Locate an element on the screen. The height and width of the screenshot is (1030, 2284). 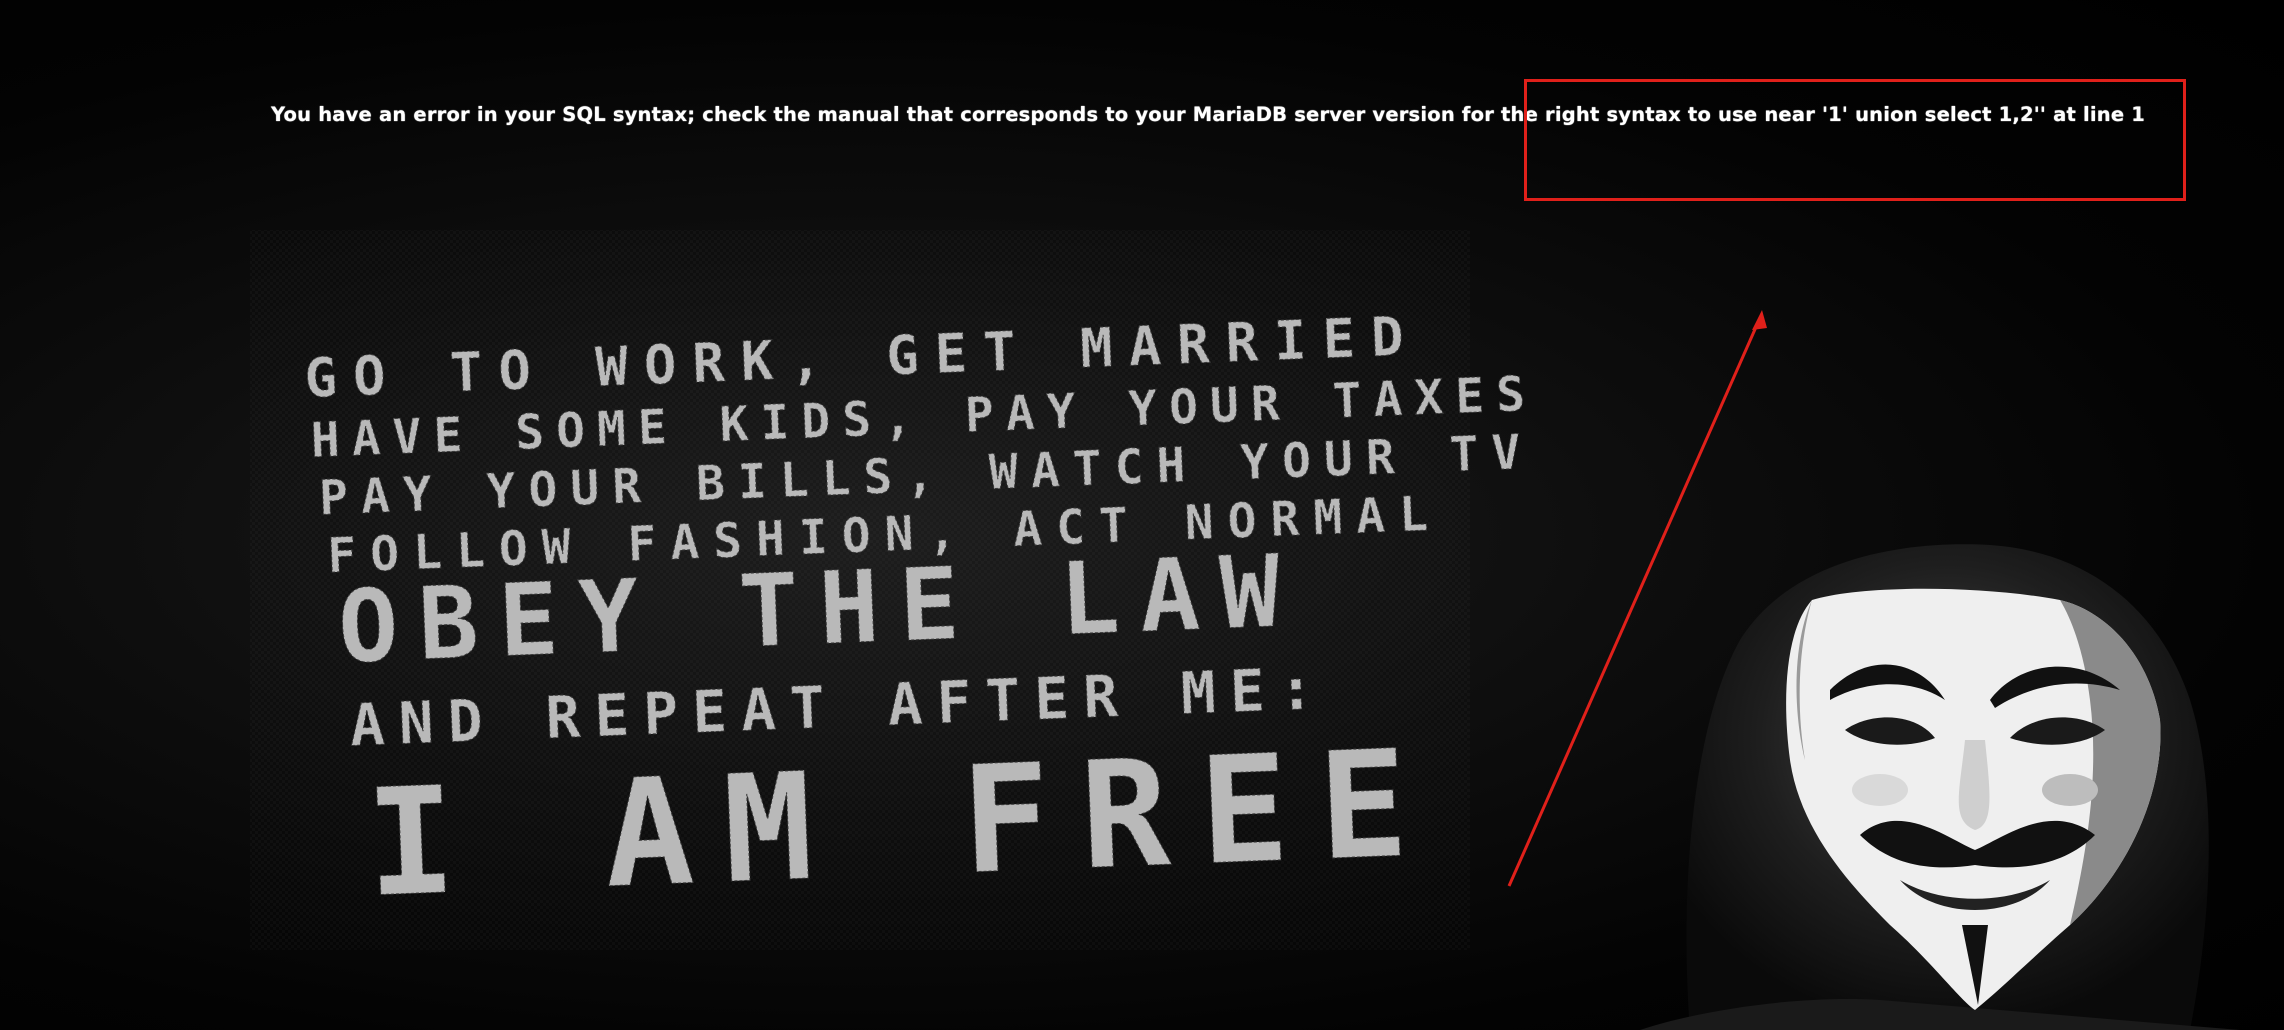
annotation-highlight-box is located at coordinates (1855, 140).